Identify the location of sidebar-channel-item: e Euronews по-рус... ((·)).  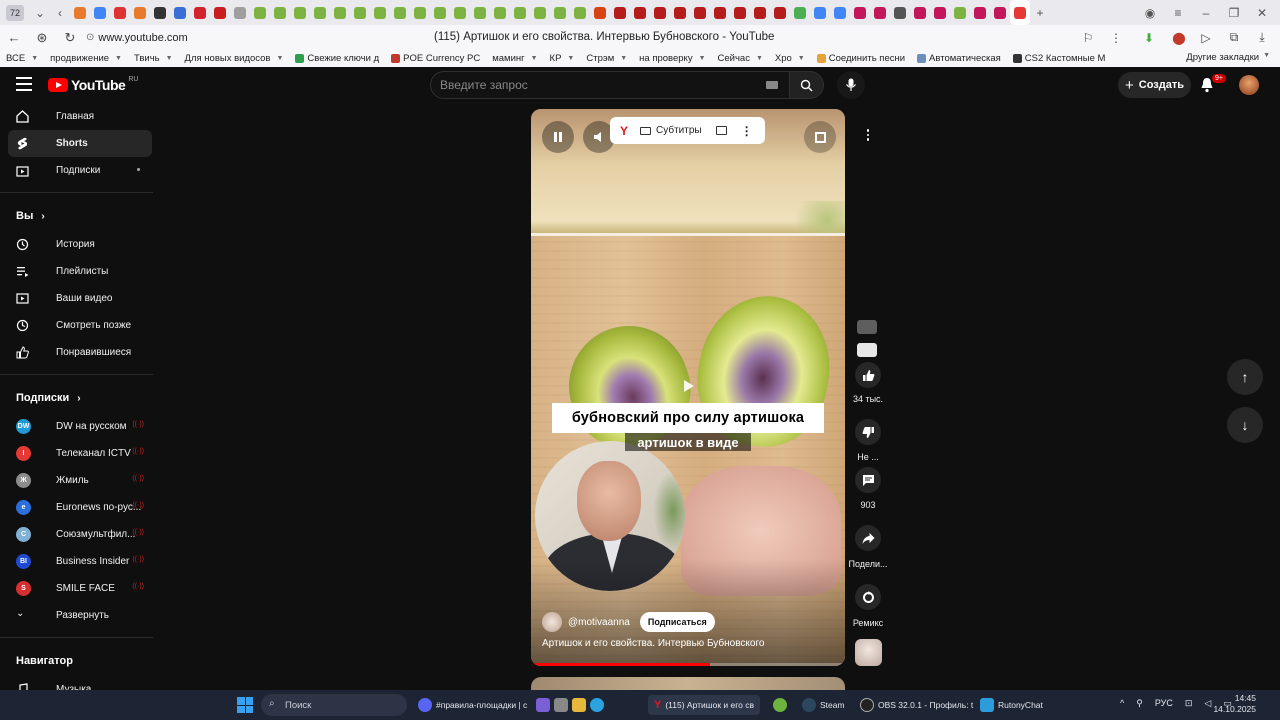
(80, 507).